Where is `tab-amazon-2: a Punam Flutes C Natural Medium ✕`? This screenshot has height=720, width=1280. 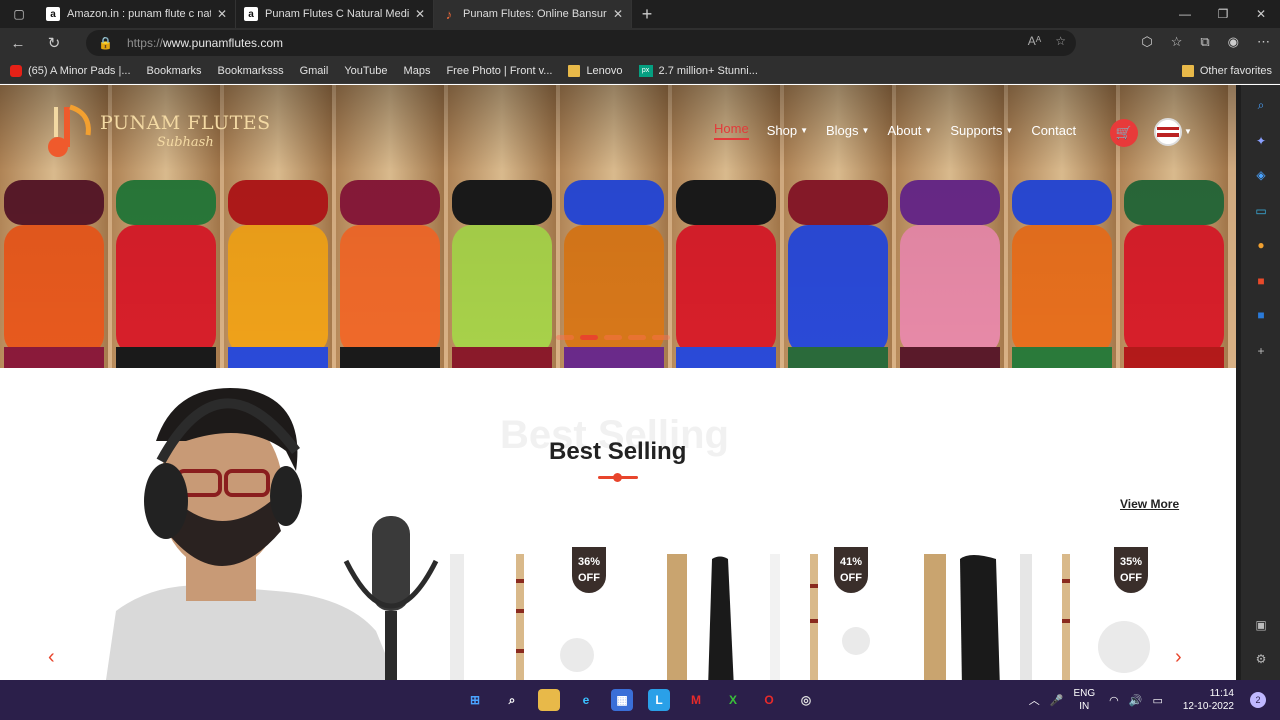 tab-amazon-2: a Punam Flutes C Natural Medium ✕ is located at coordinates (335, 14).